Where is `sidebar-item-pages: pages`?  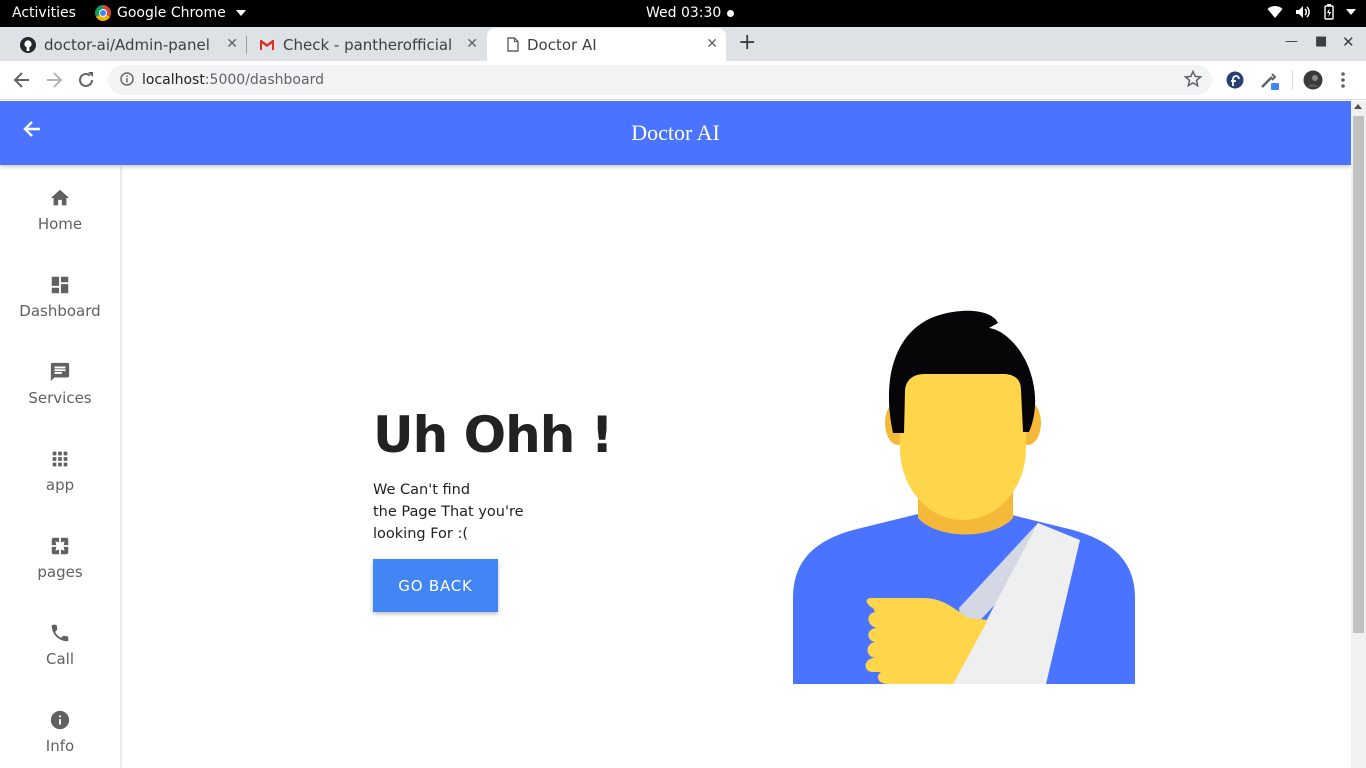 sidebar-item-pages: pages is located at coordinates (60, 575).